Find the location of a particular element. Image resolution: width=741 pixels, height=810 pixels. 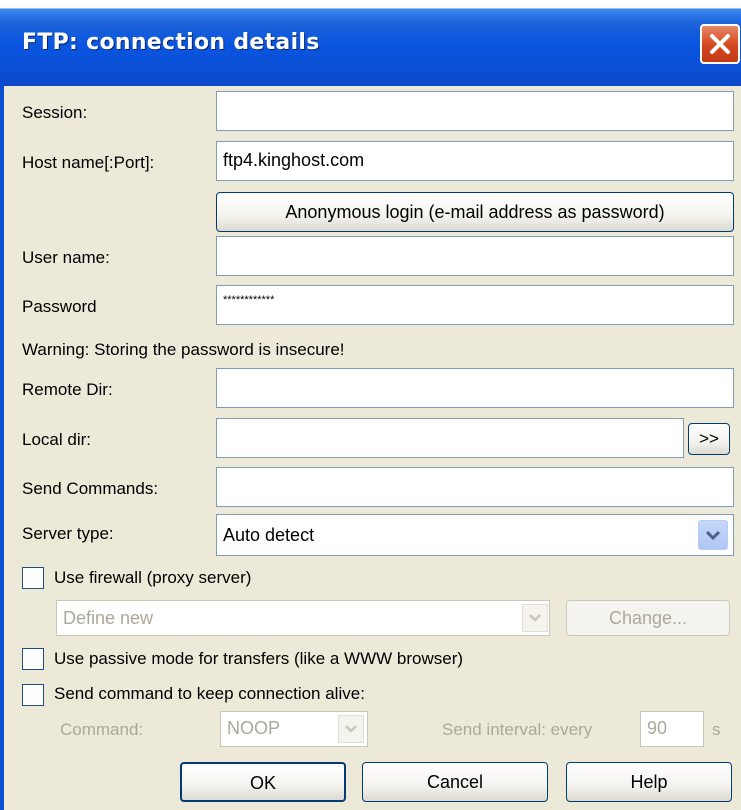

user-input is located at coordinates (475, 256).